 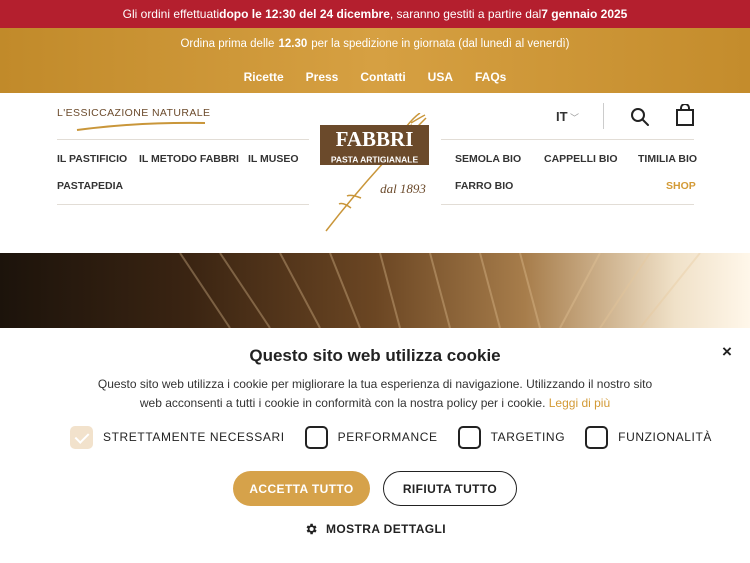 What do you see at coordinates (134, 113) in the screenshot?
I see `tagline: L'ESSICCAZIONE NATURALE` at bounding box center [134, 113].